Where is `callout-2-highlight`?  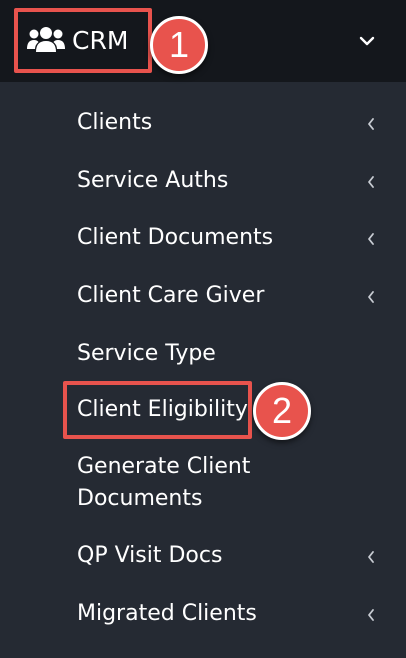 callout-2-highlight is located at coordinates (157, 410).